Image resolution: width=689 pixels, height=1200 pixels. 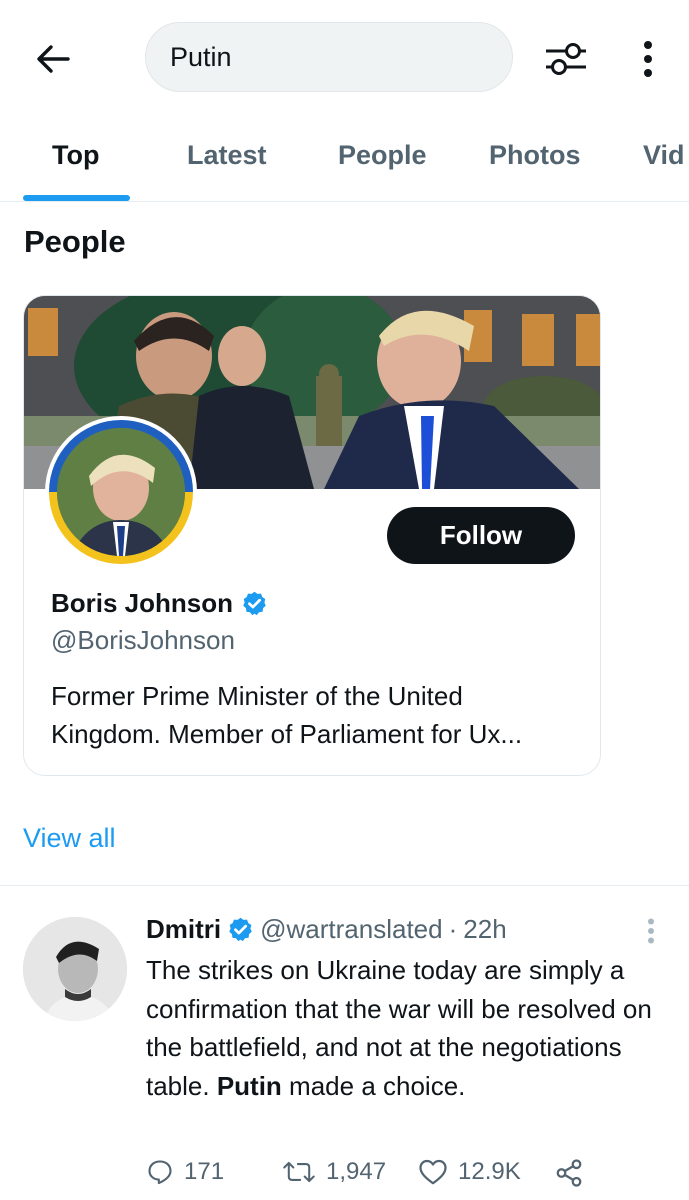 What do you see at coordinates (257, 696) in the screenshot?
I see `profile-bio-line: Former Prime Minister of the United` at bounding box center [257, 696].